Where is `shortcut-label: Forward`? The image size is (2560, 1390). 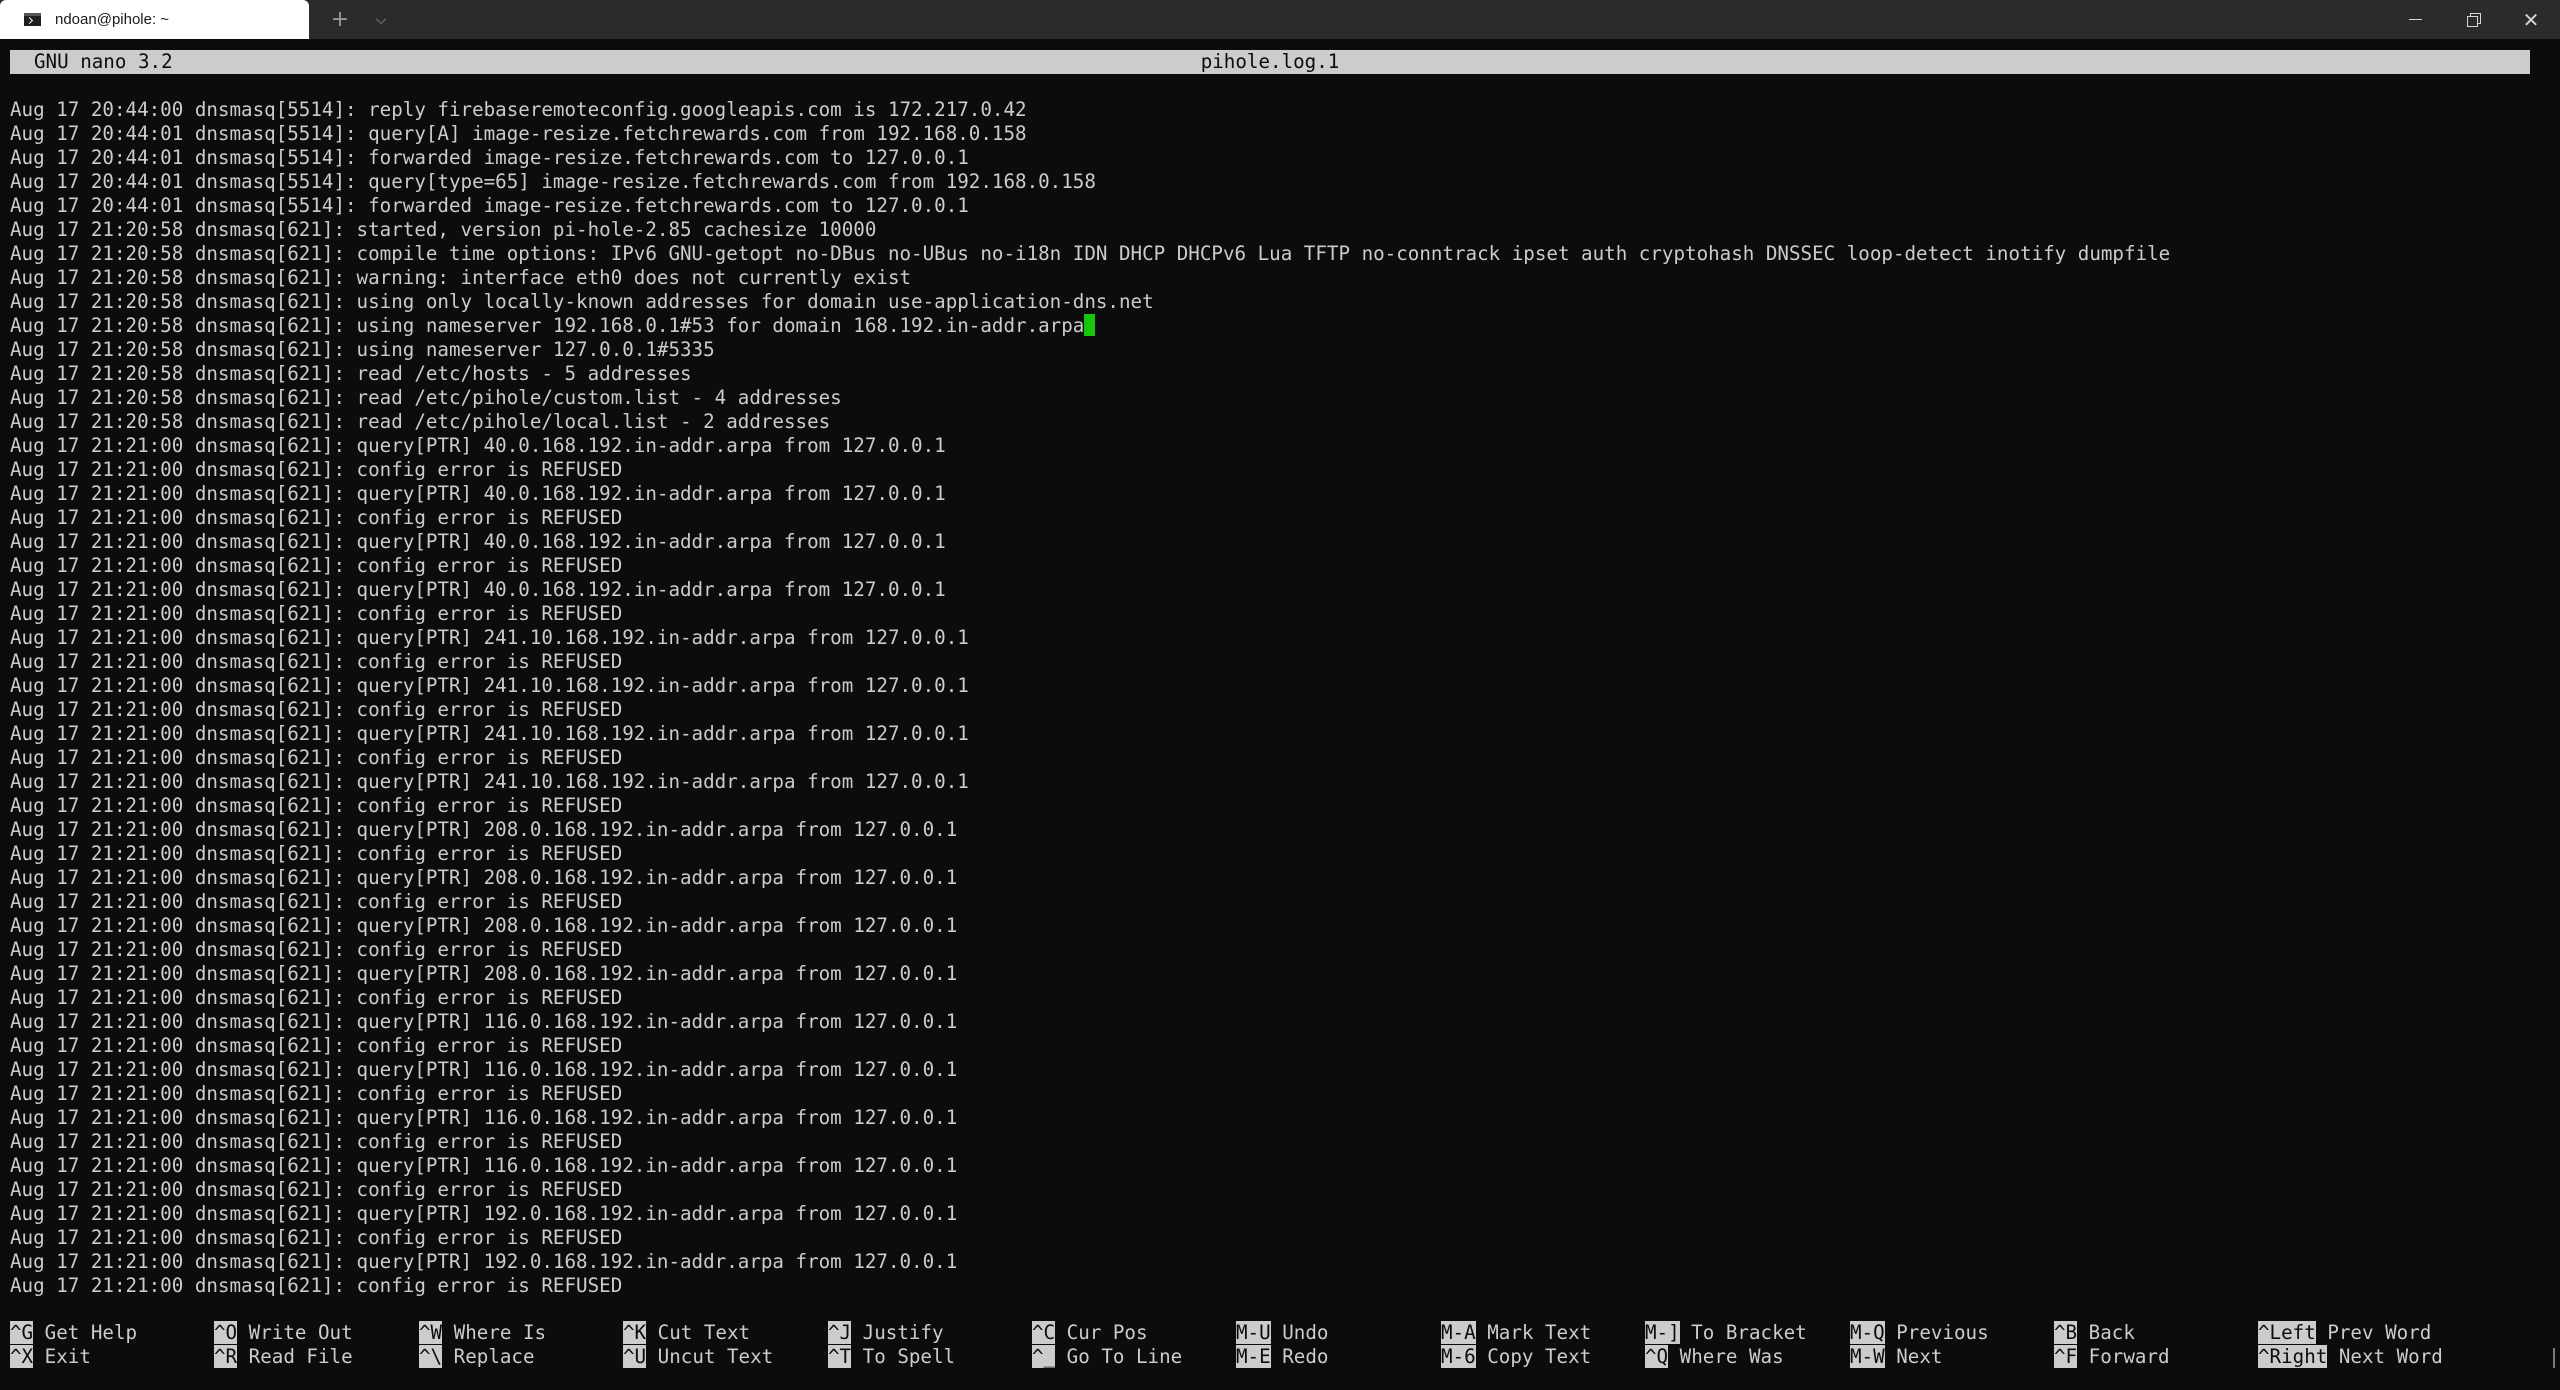 shortcut-label: Forward is located at coordinates (2129, 1356).